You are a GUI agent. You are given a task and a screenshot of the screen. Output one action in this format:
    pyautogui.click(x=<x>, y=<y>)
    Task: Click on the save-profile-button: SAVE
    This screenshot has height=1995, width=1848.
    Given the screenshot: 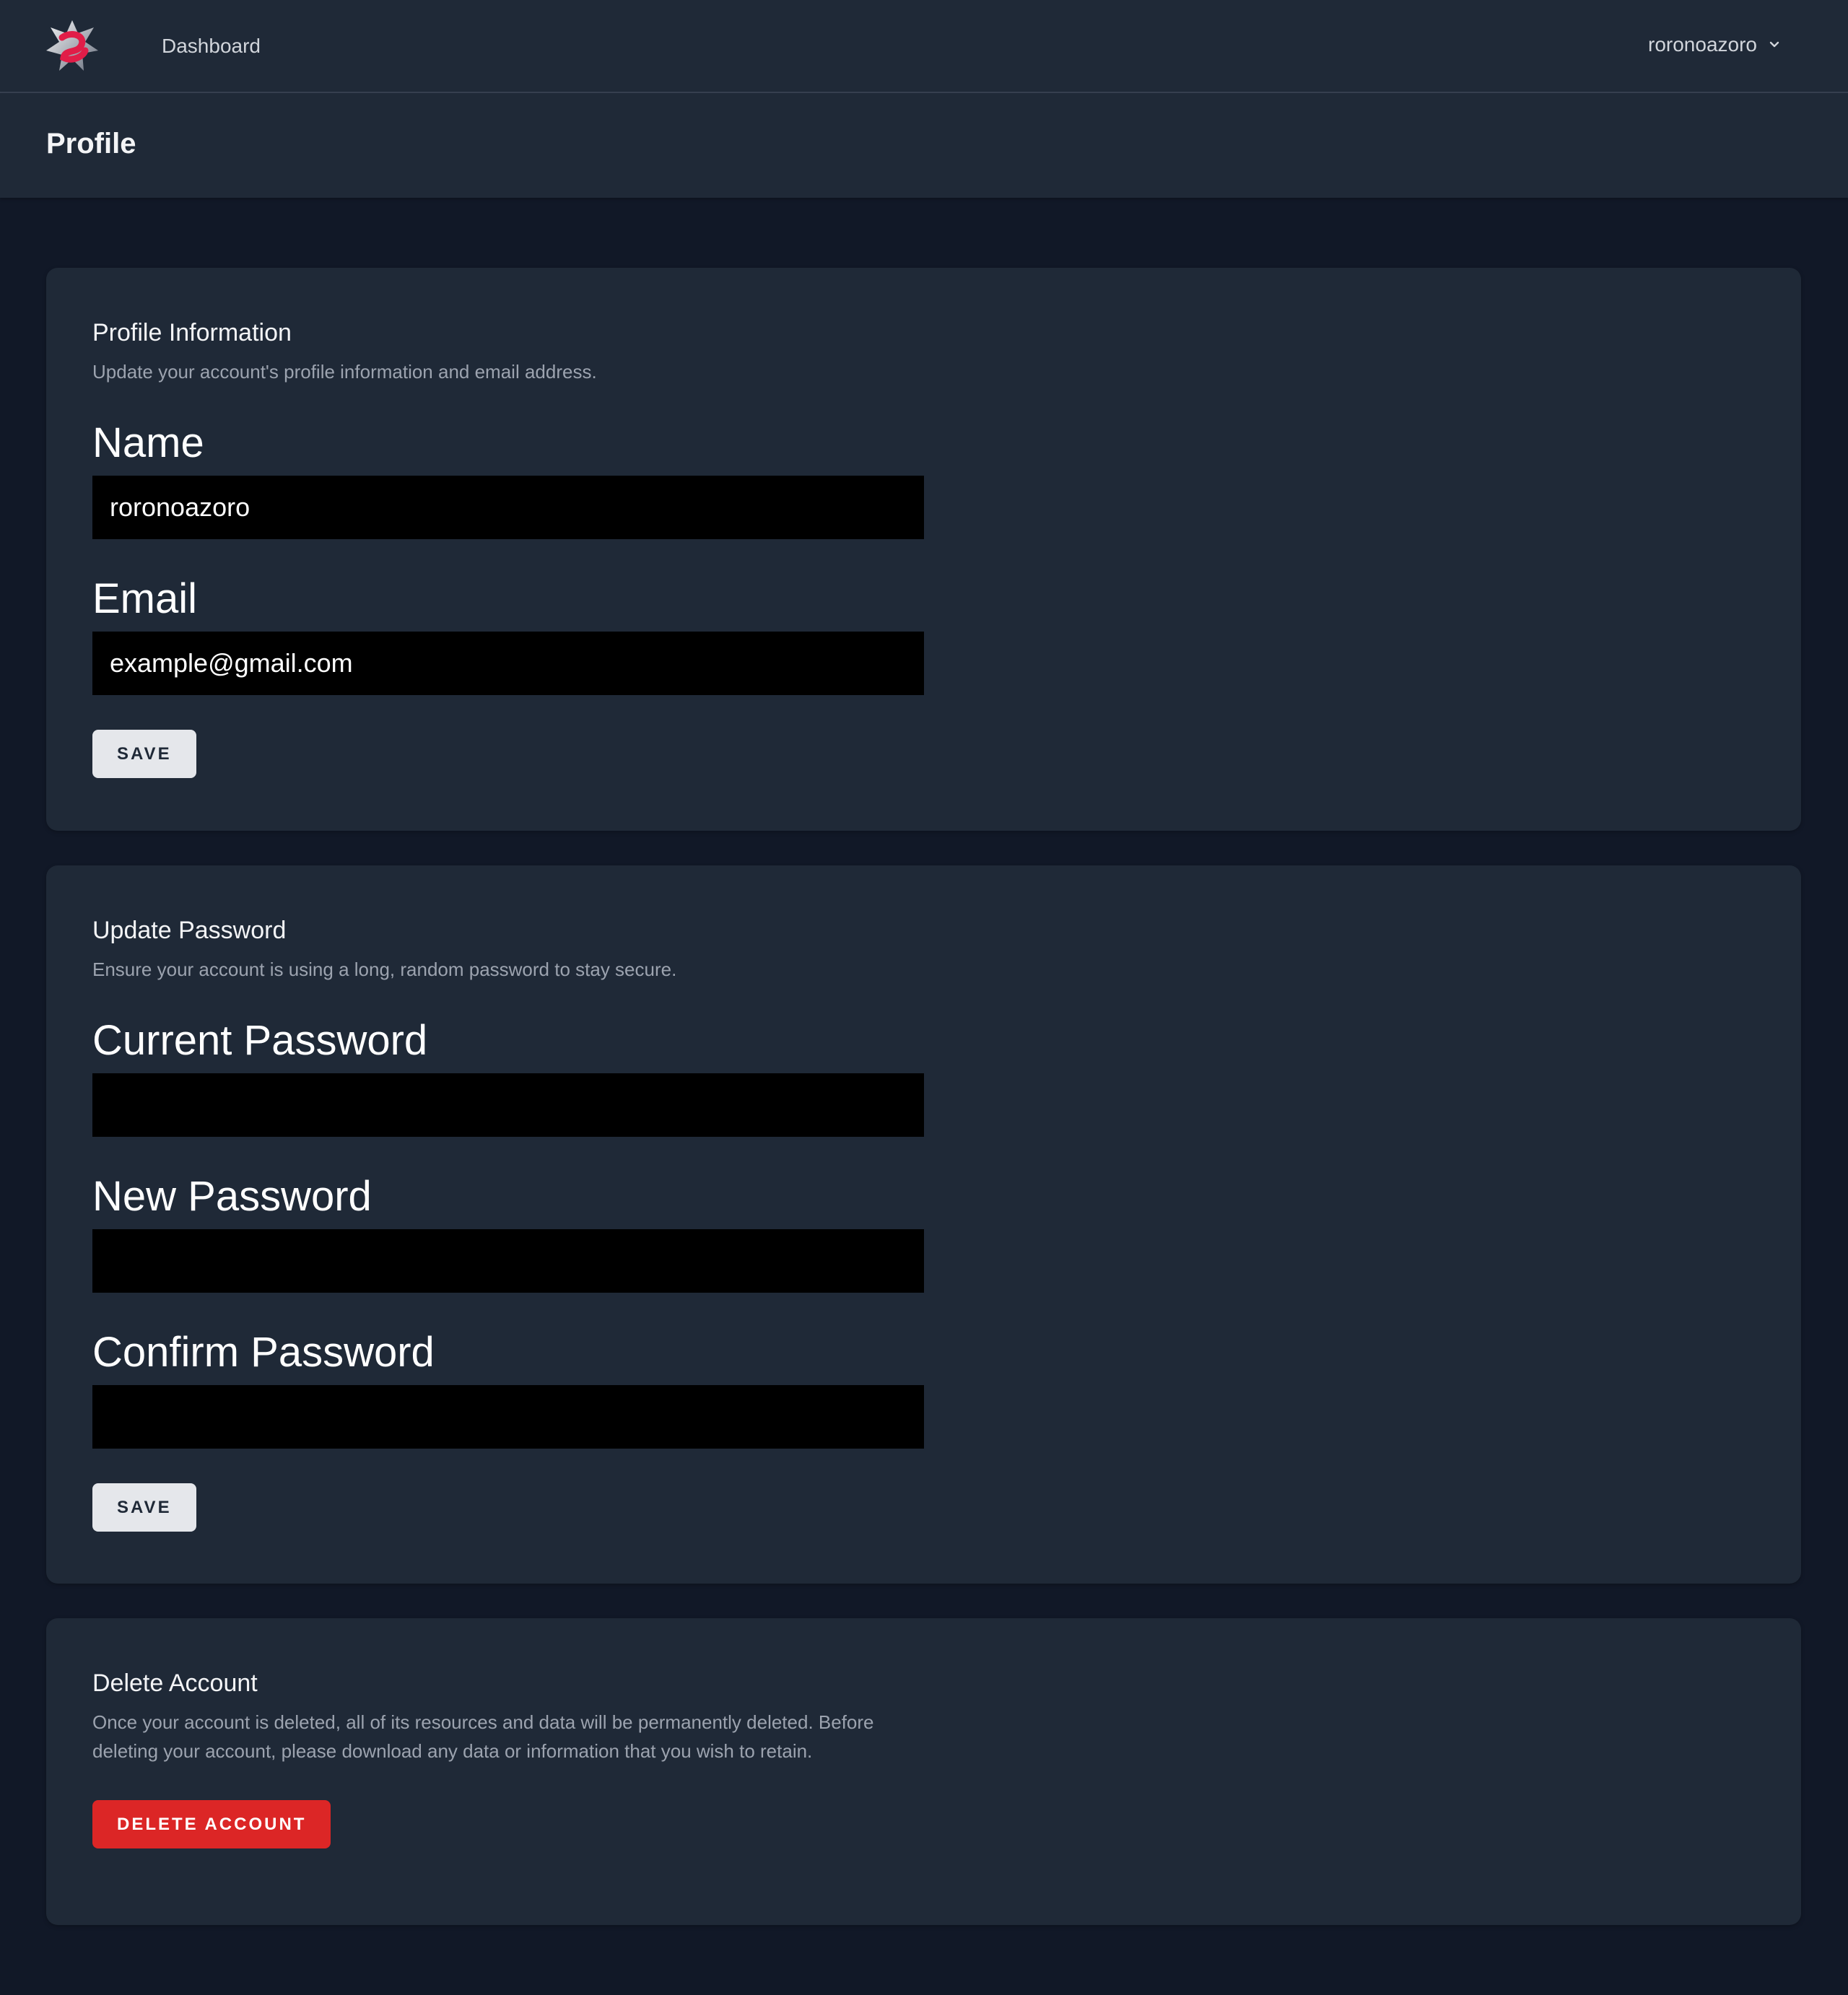 What is the action you would take?
    pyautogui.click(x=144, y=754)
    